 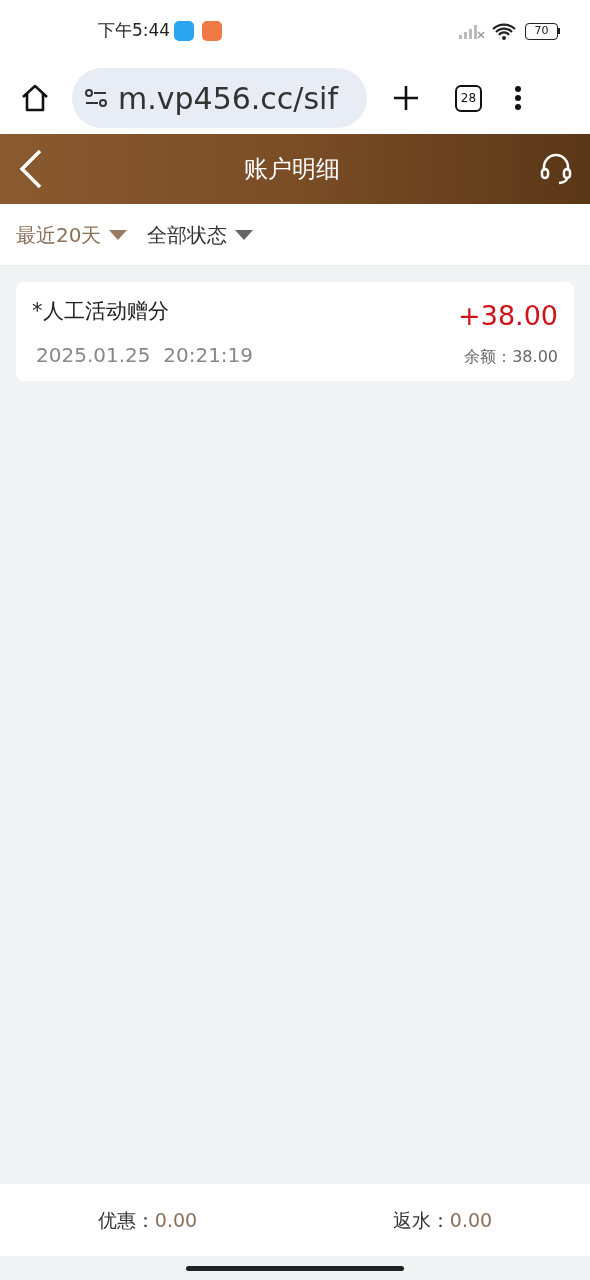 What do you see at coordinates (228, 98) in the screenshot?
I see `url-text: m.vp456.cc/sif` at bounding box center [228, 98].